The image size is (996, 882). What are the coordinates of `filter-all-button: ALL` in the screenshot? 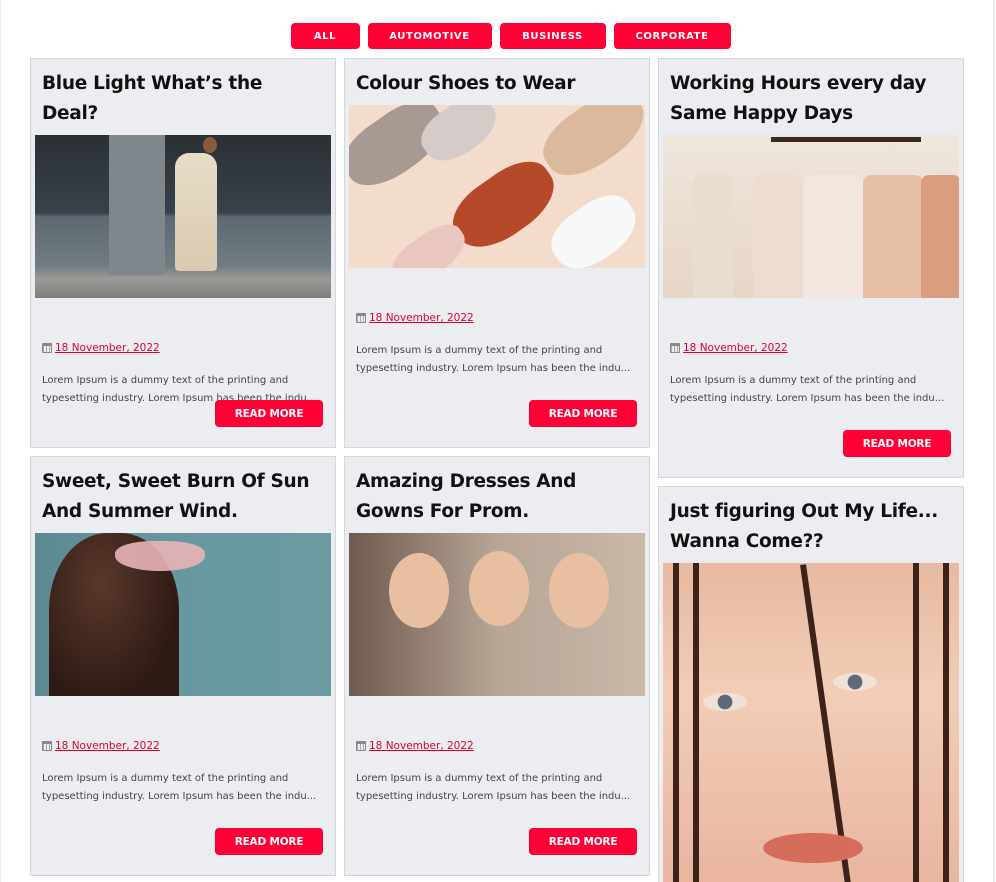 It's located at (325, 36).